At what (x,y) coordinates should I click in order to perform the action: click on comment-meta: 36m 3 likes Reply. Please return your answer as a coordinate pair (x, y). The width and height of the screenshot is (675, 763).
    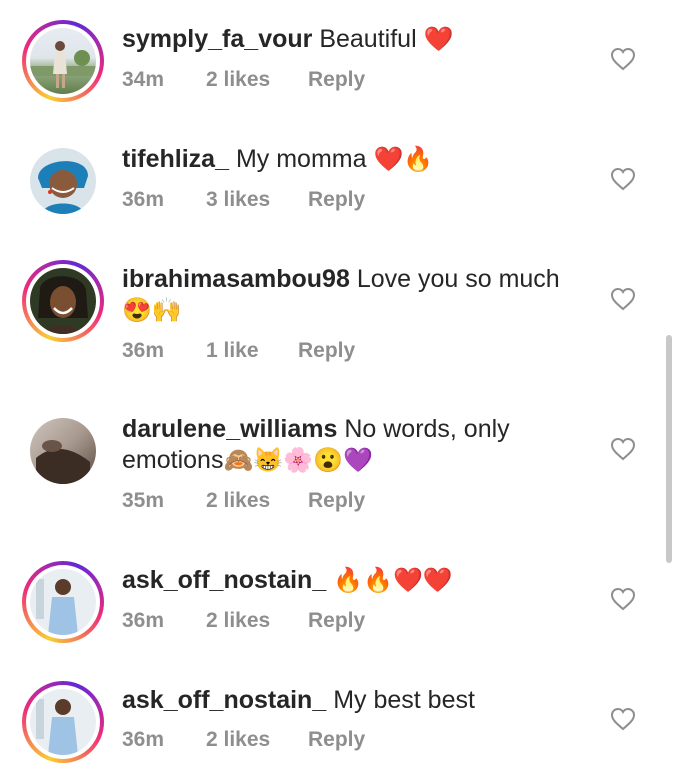
    Looking at the image, I should click on (243, 200).